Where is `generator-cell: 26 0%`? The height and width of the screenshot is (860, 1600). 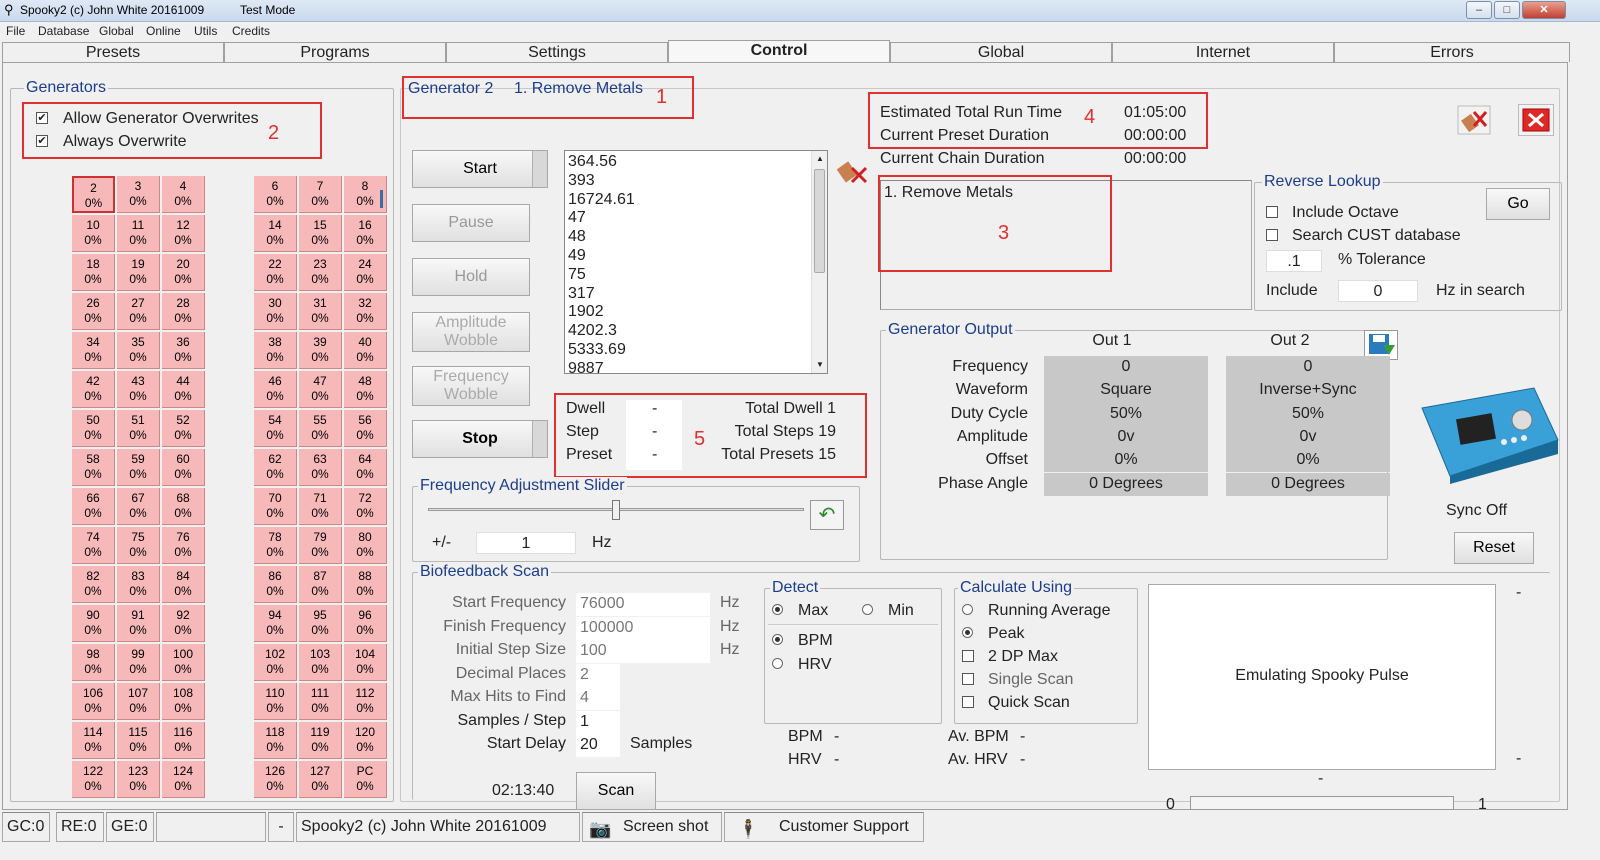
generator-cell: 26 0% is located at coordinates (93, 311).